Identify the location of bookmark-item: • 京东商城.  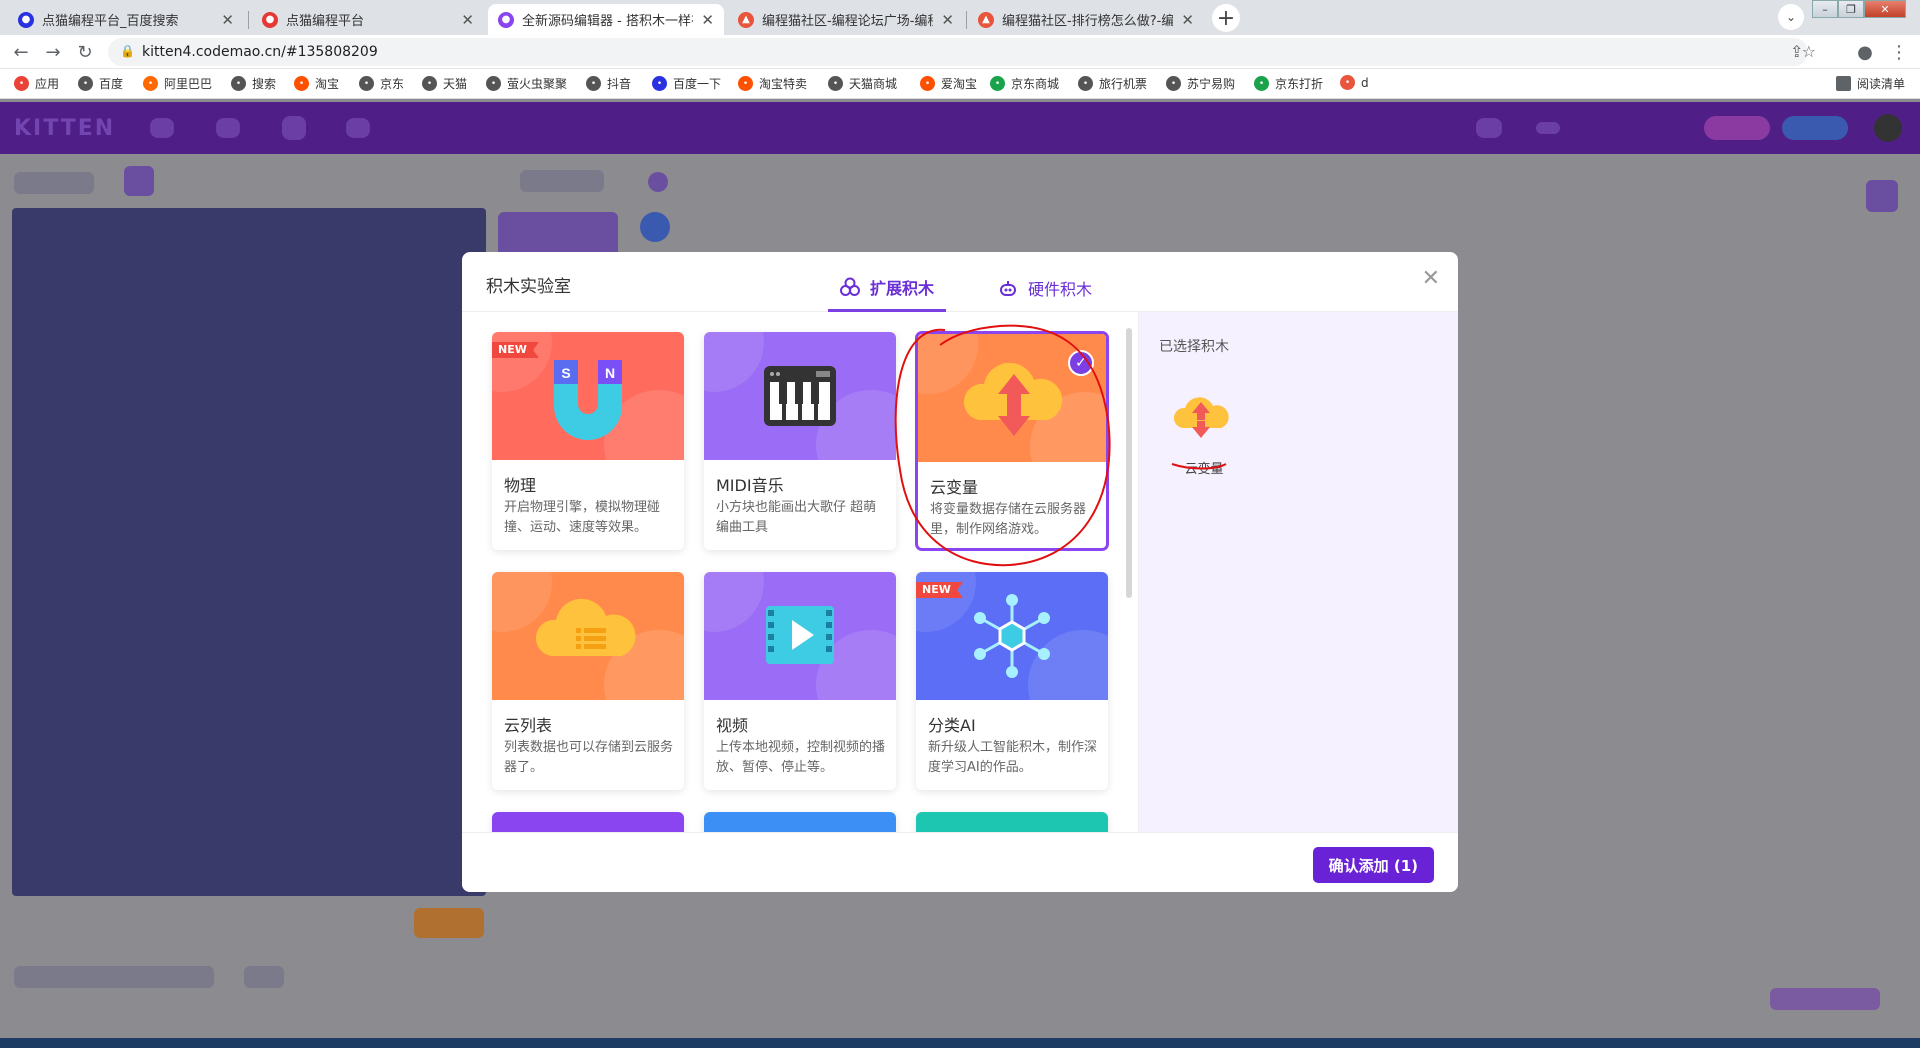
(1024, 83).